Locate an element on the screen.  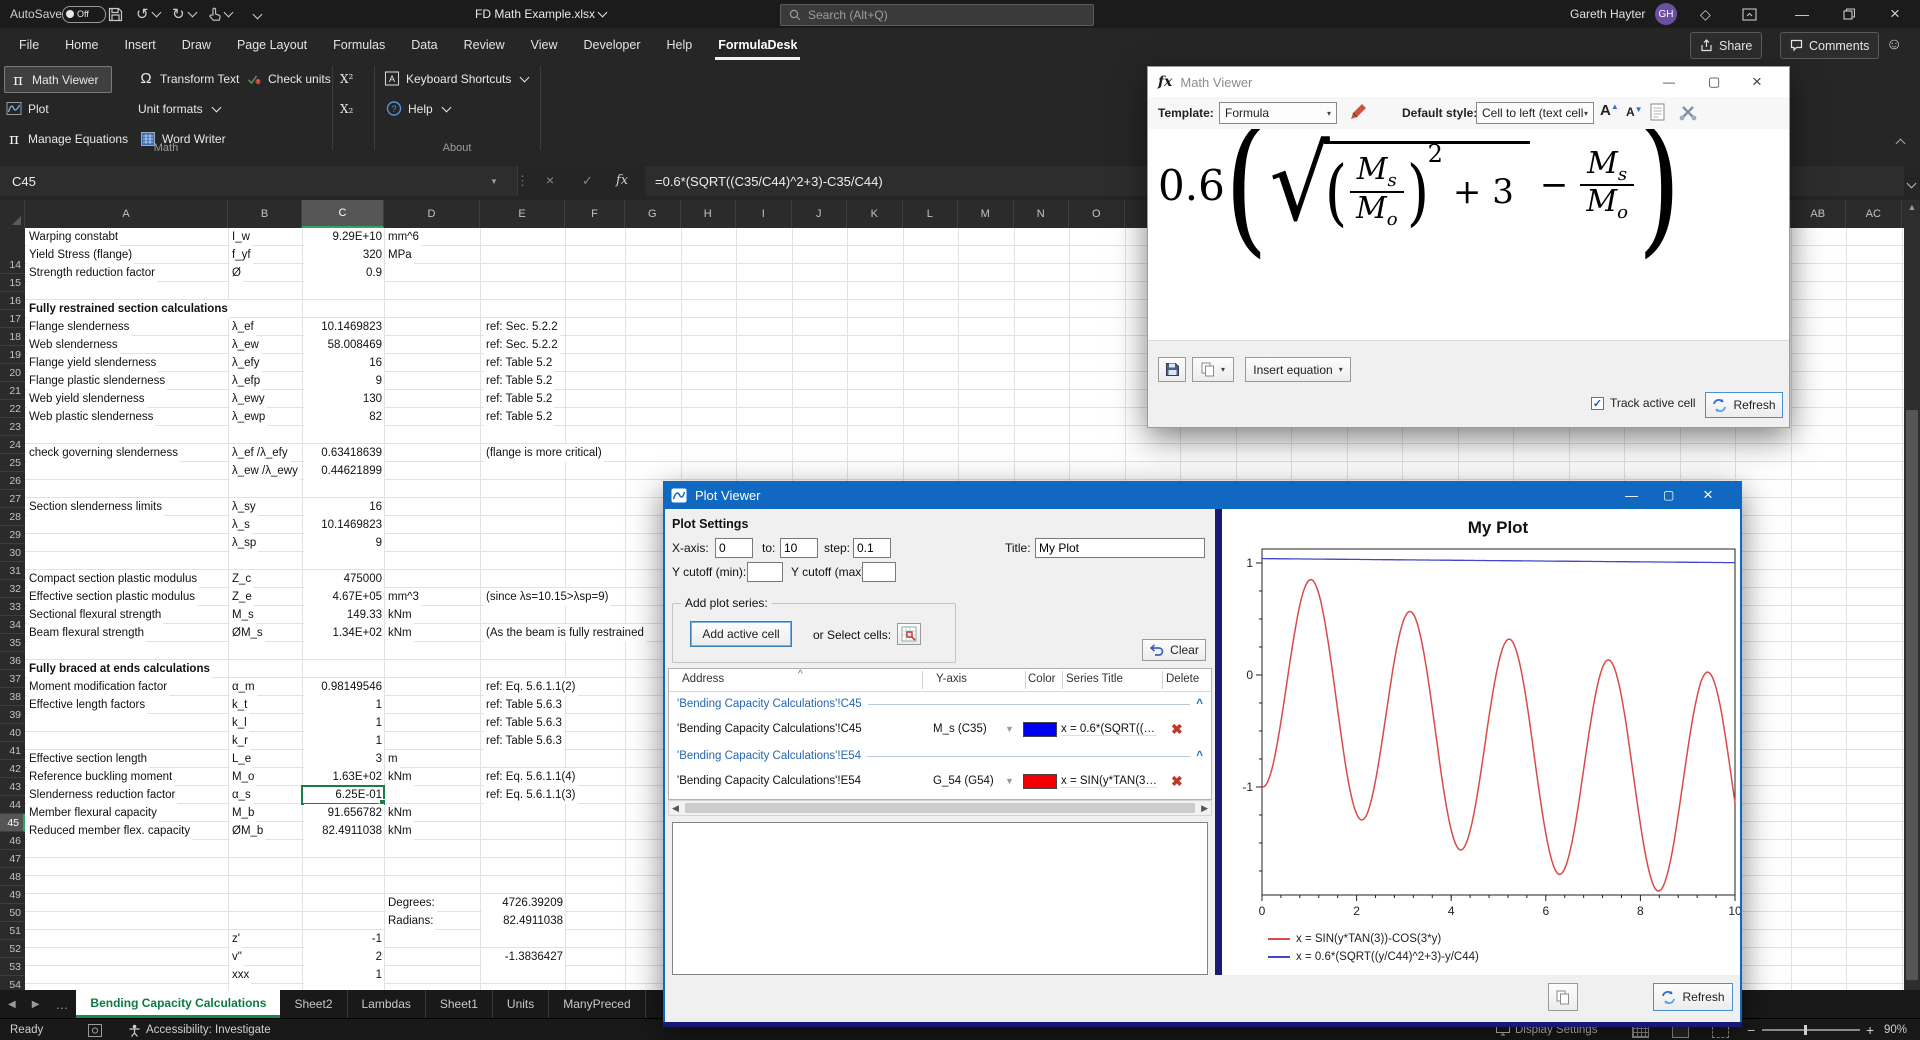
cell-C43: 3 is located at coordinates (344, 759).